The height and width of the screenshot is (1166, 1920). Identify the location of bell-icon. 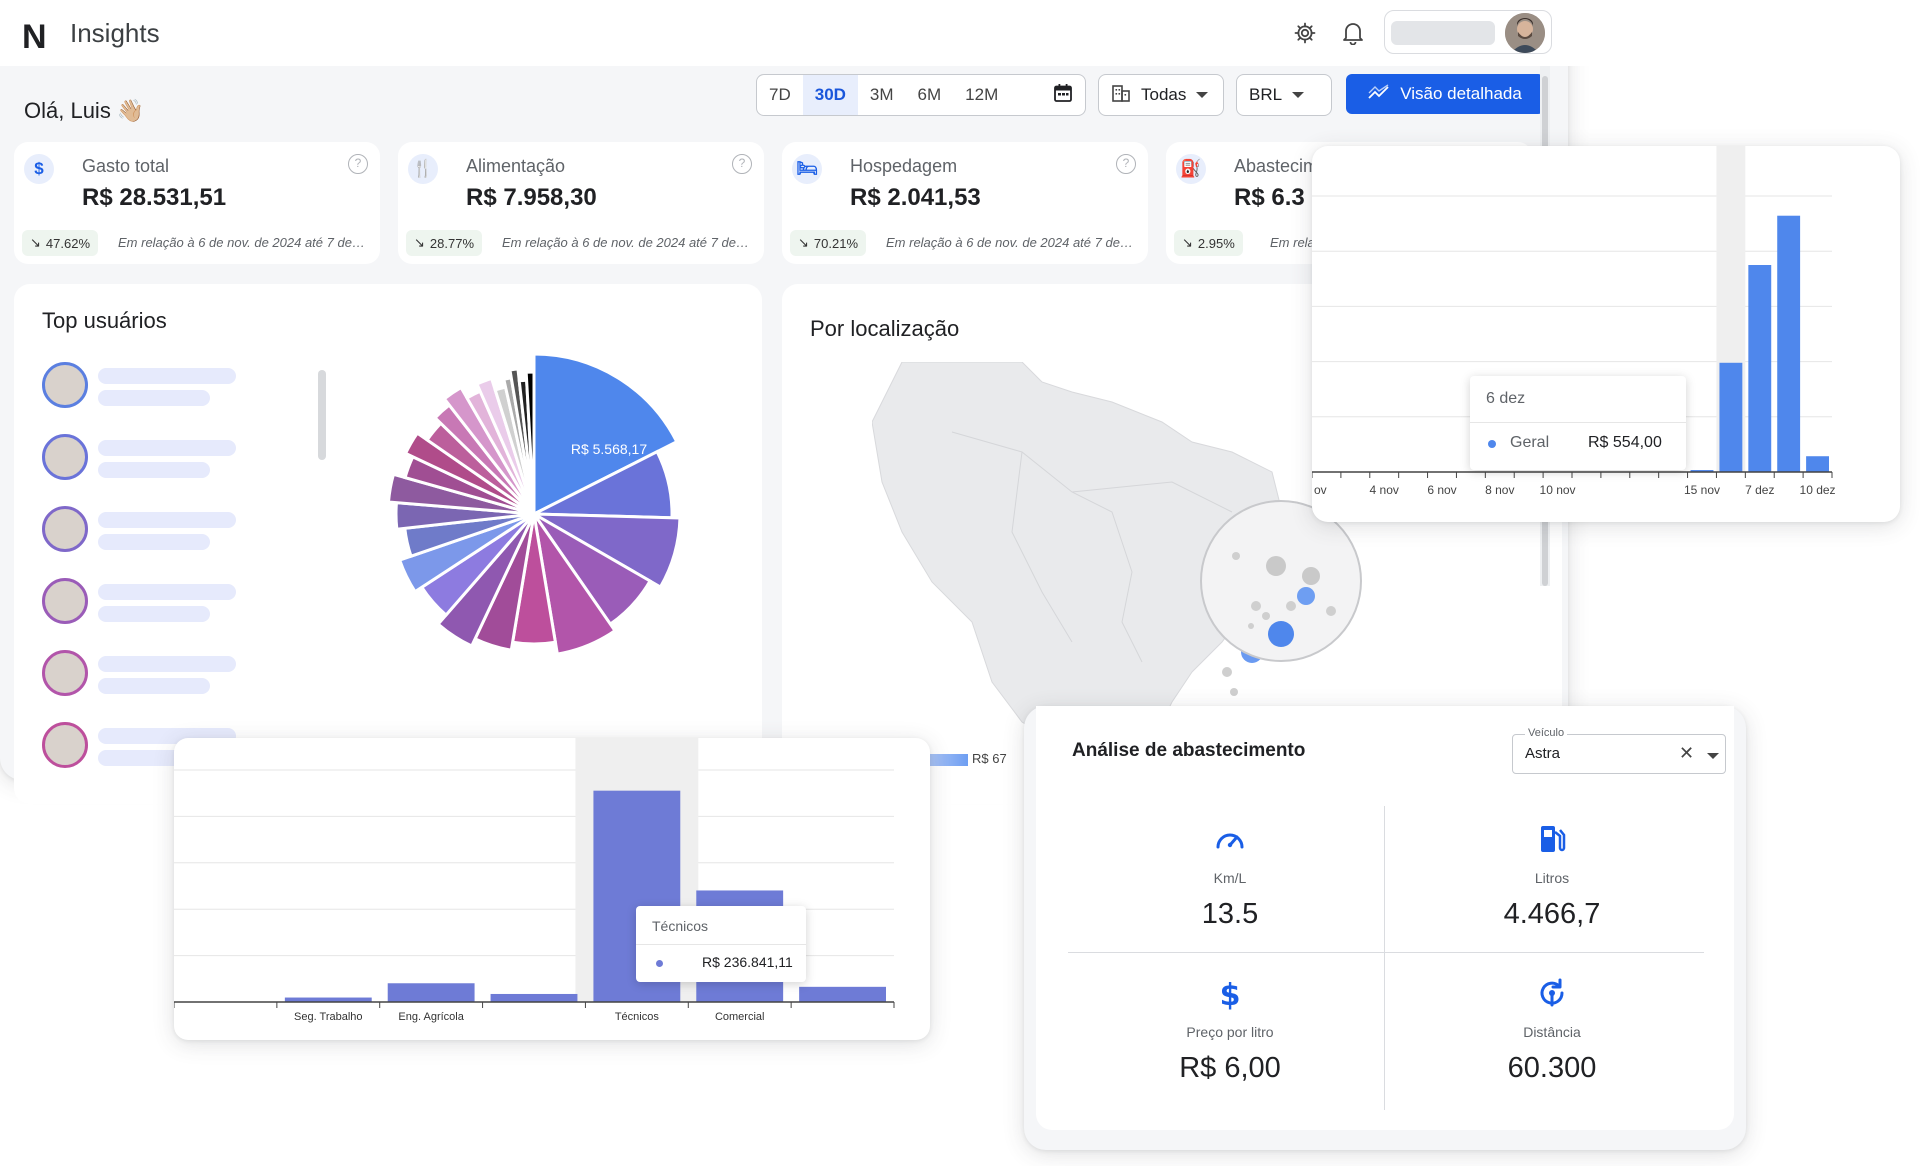
(1353, 33).